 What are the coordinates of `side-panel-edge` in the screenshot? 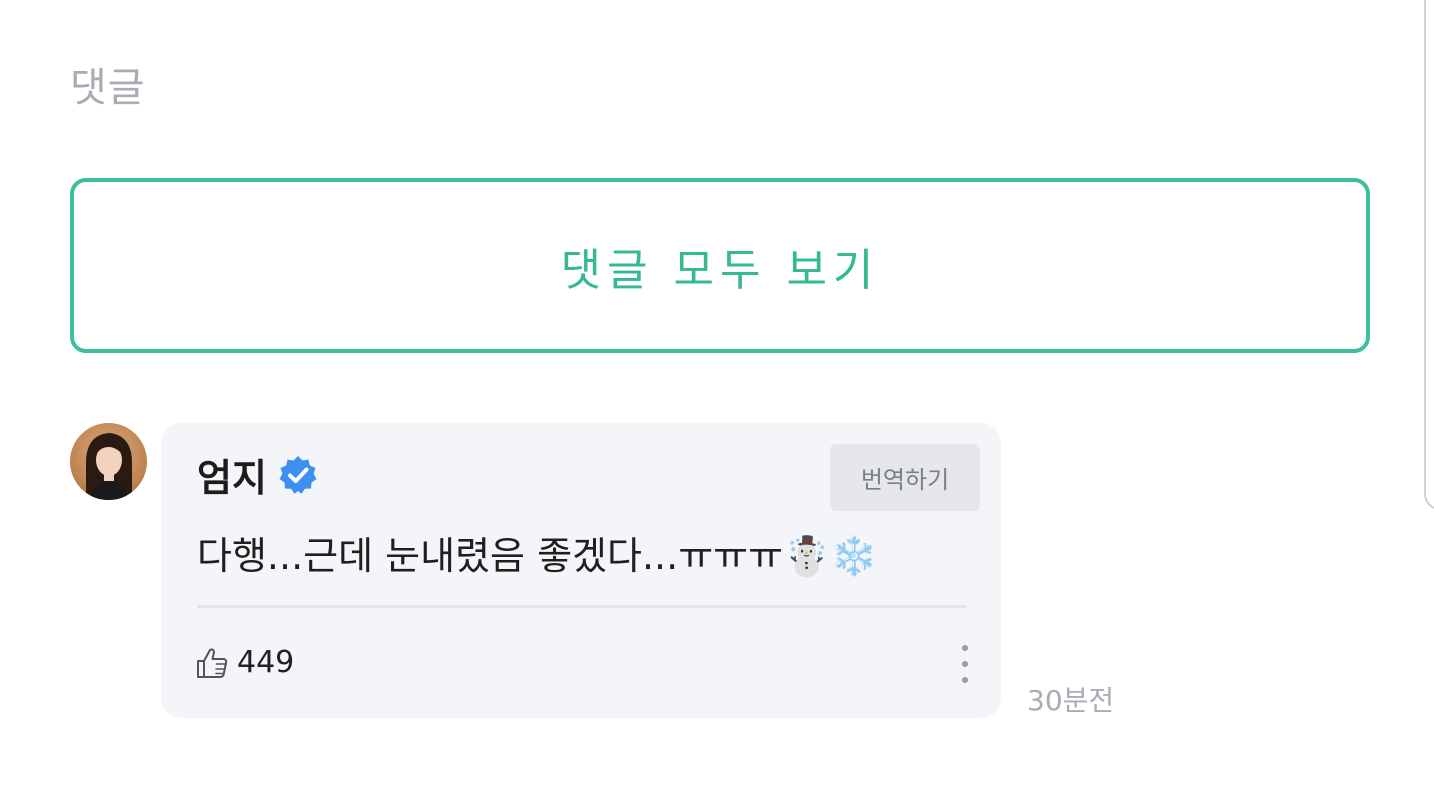 It's located at (1429, 255).